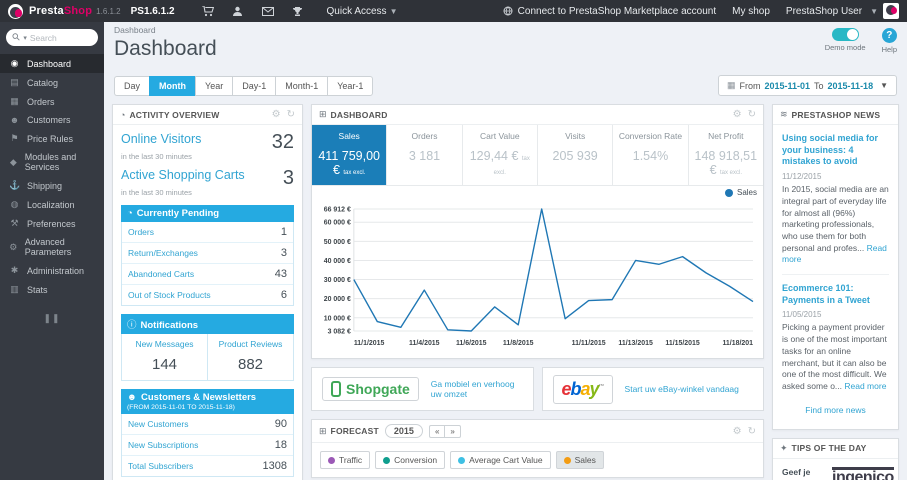 The width and height of the screenshot is (907, 480). What do you see at coordinates (682, 343) in the screenshot?
I see `svg-text: 11/15/2015` at bounding box center [682, 343].